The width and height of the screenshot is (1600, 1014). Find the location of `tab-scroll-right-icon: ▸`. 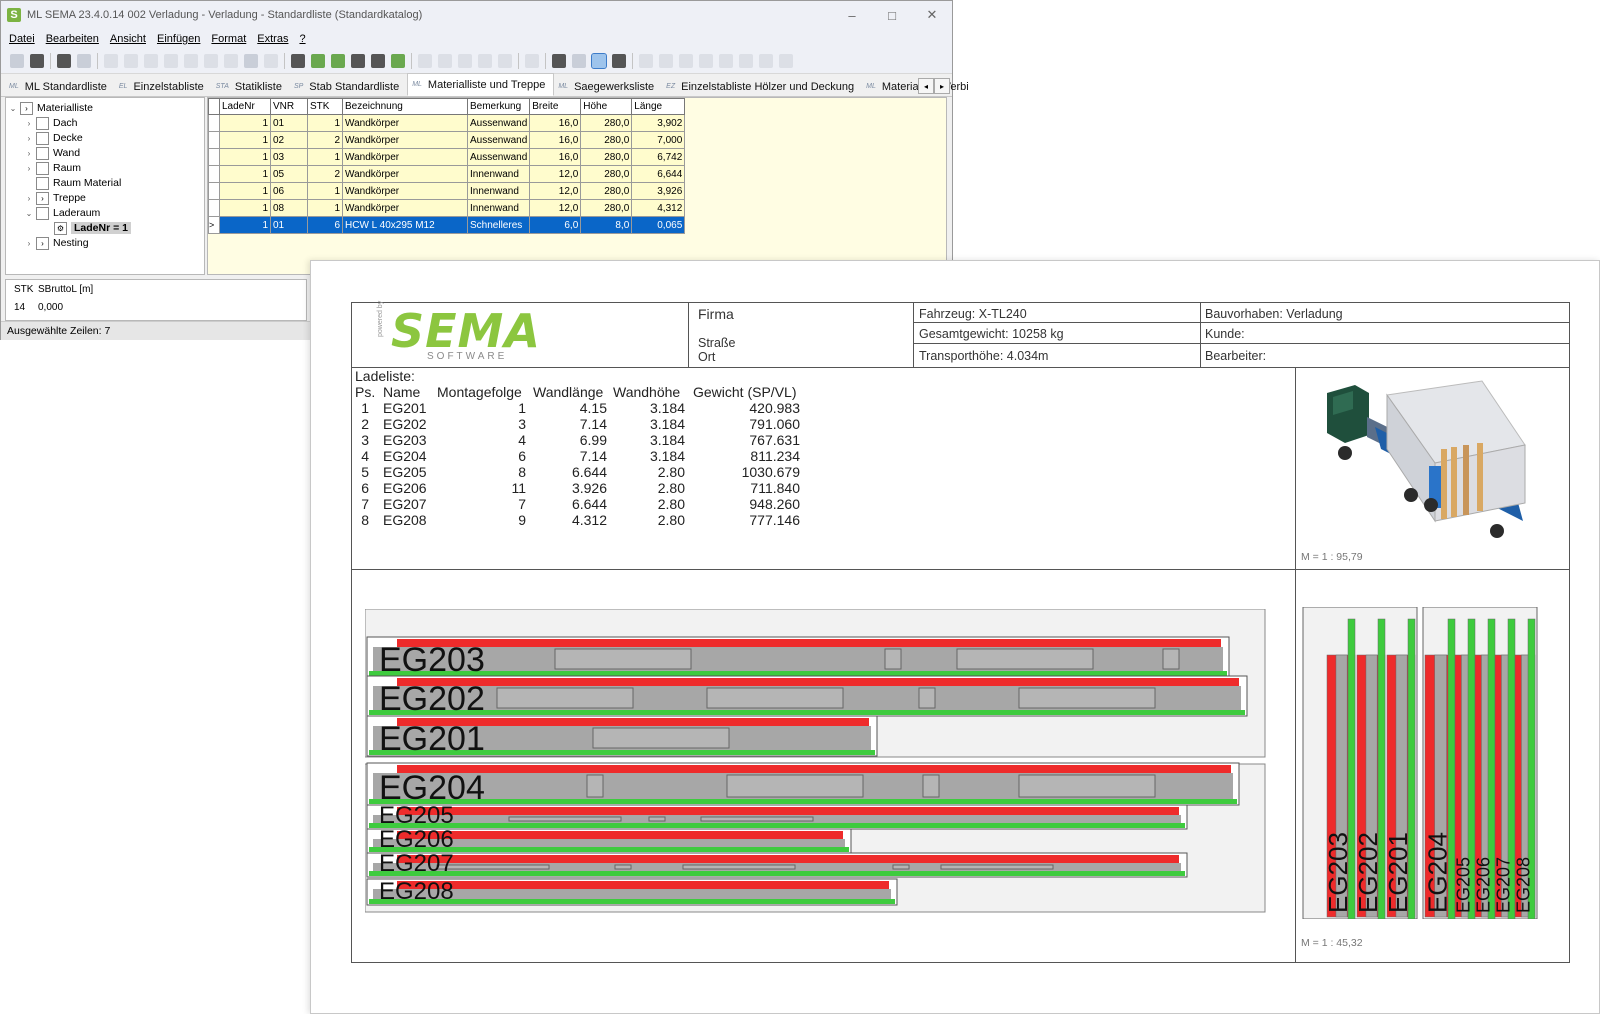

tab-scroll-right-icon: ▸ is located at coordinates (942, 86).